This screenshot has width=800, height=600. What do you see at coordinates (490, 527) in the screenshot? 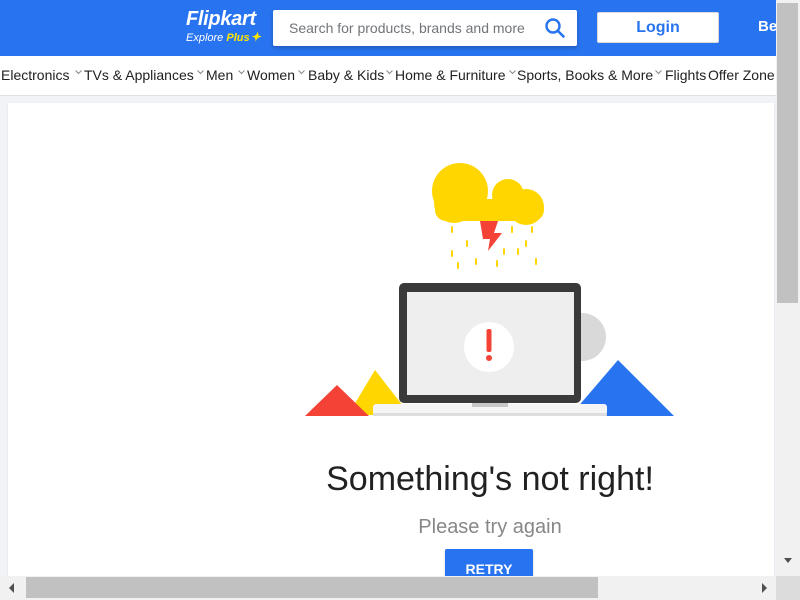
I see `error-subtitle: Please try again` at bounding box center [490, 527].